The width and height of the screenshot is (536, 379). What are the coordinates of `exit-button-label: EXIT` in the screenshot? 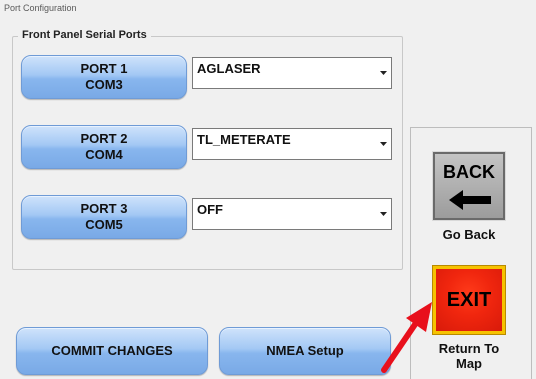 It's located at (469, 300).